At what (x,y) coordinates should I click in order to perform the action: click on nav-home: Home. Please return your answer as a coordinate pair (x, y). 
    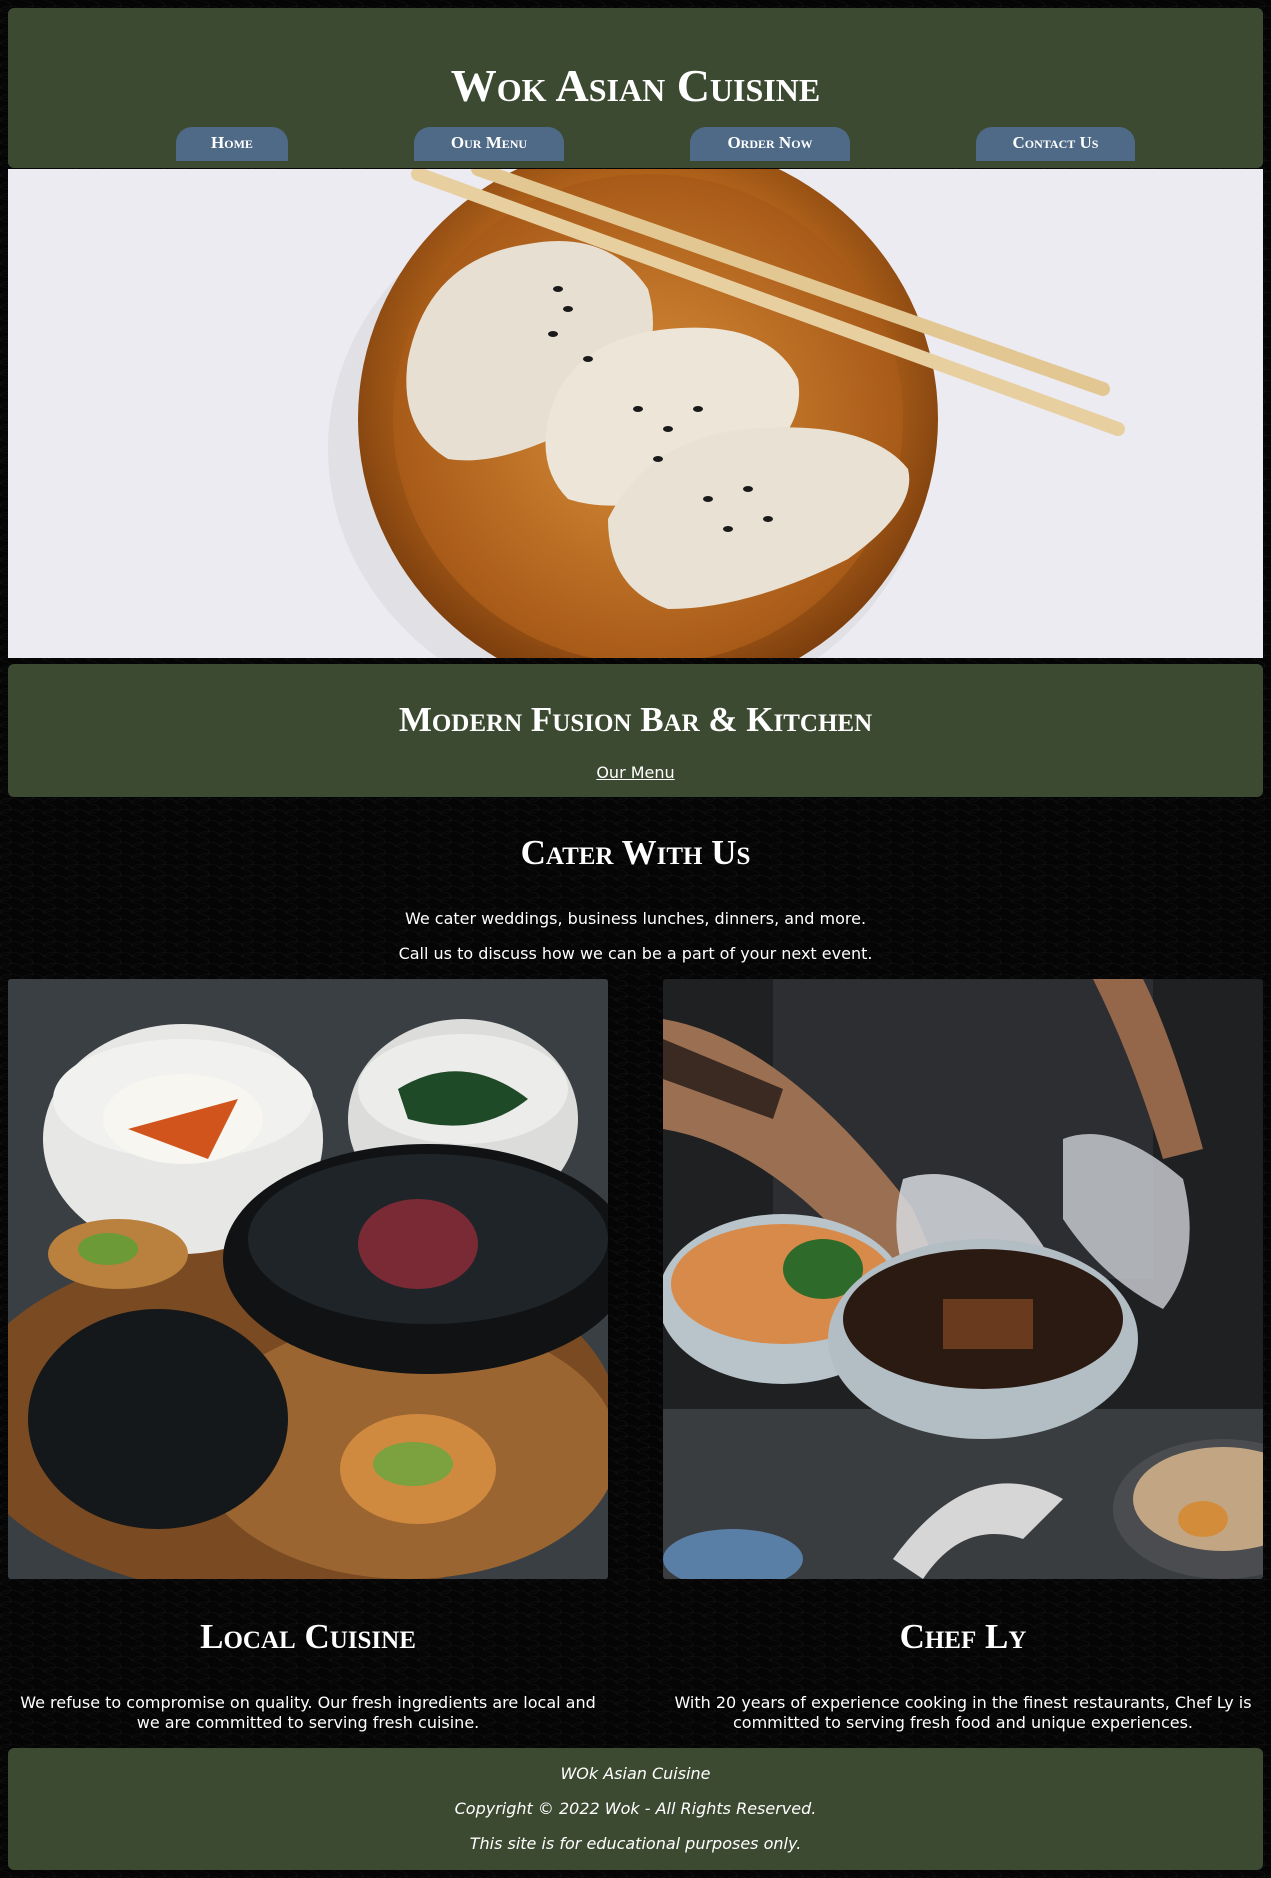
    Looking at the image, I should click on (232, 144).